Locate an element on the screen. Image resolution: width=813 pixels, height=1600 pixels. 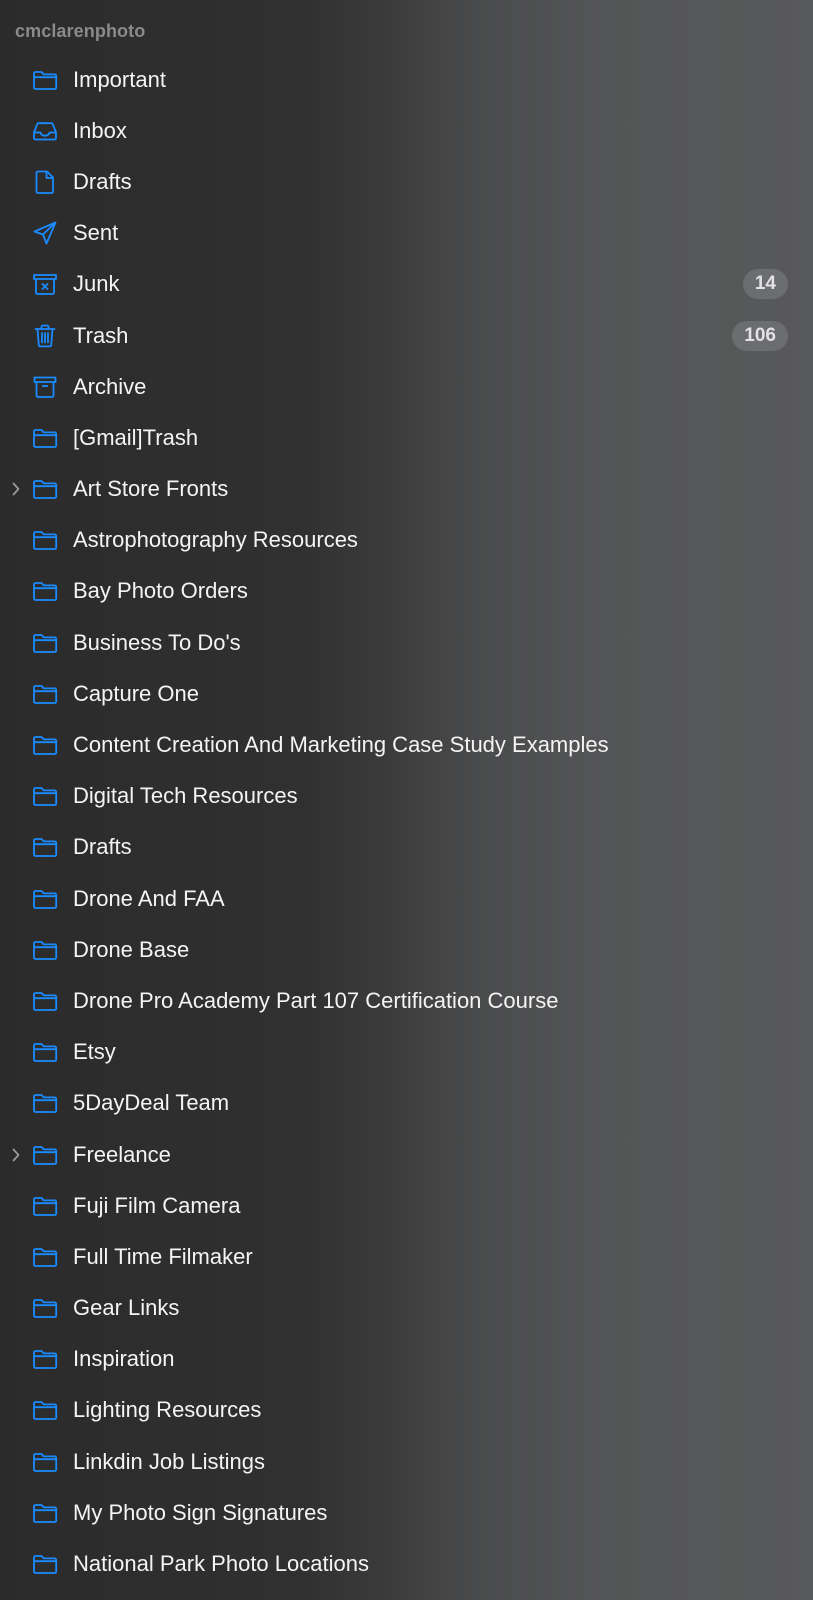
mailbox-item: Gear Links is located at coordinates (406, 1308).